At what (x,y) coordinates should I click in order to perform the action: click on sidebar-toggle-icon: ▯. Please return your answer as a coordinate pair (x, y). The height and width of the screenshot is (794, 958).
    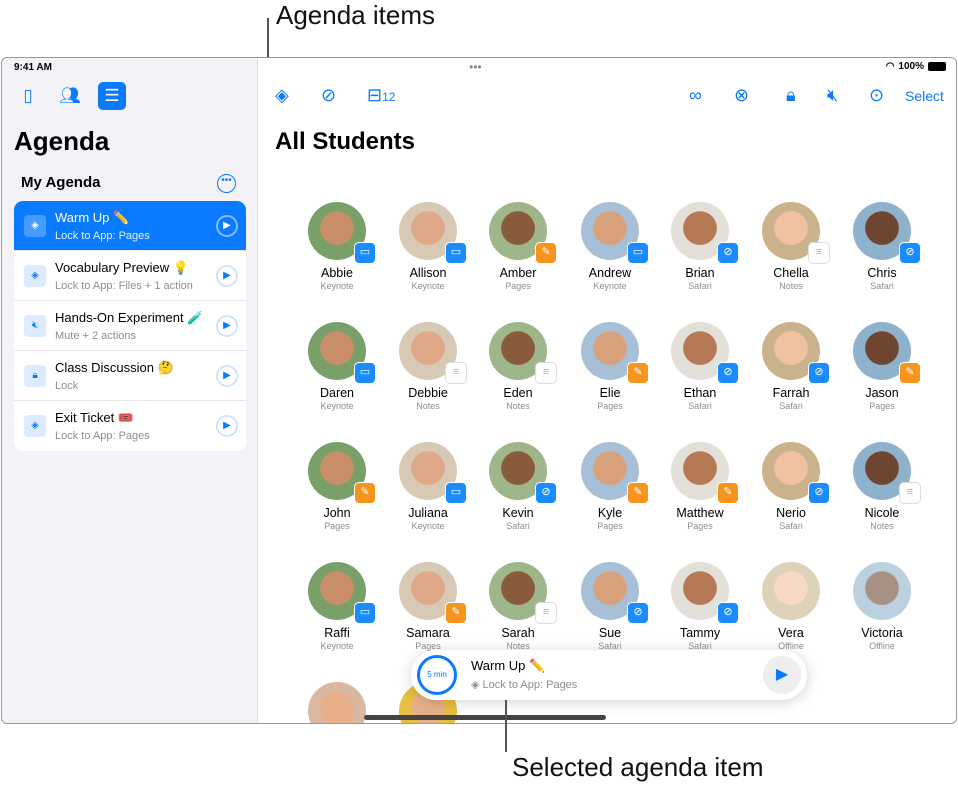
    Looking at the image, I should click on (28, 96).